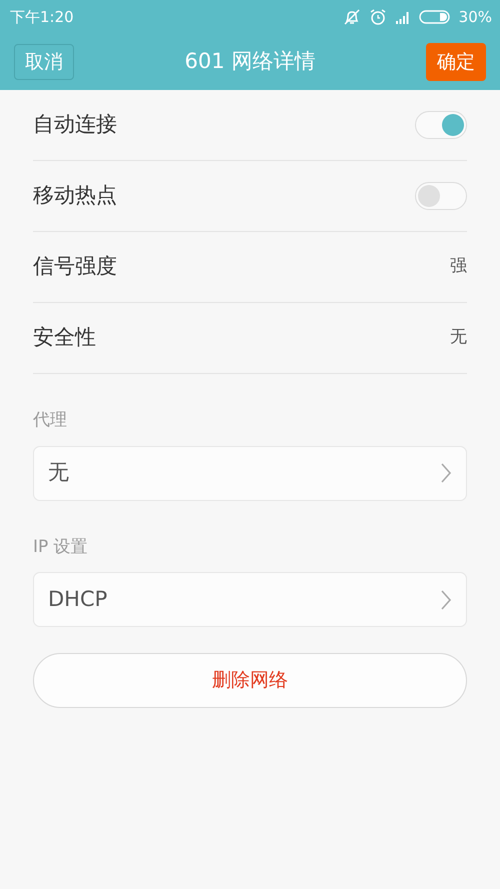 This screenshot has width=500, height=889. What do you see at coordinates (402, 17) in the screenshot?
I see `signal-icon` at bounding box center [402, 17].